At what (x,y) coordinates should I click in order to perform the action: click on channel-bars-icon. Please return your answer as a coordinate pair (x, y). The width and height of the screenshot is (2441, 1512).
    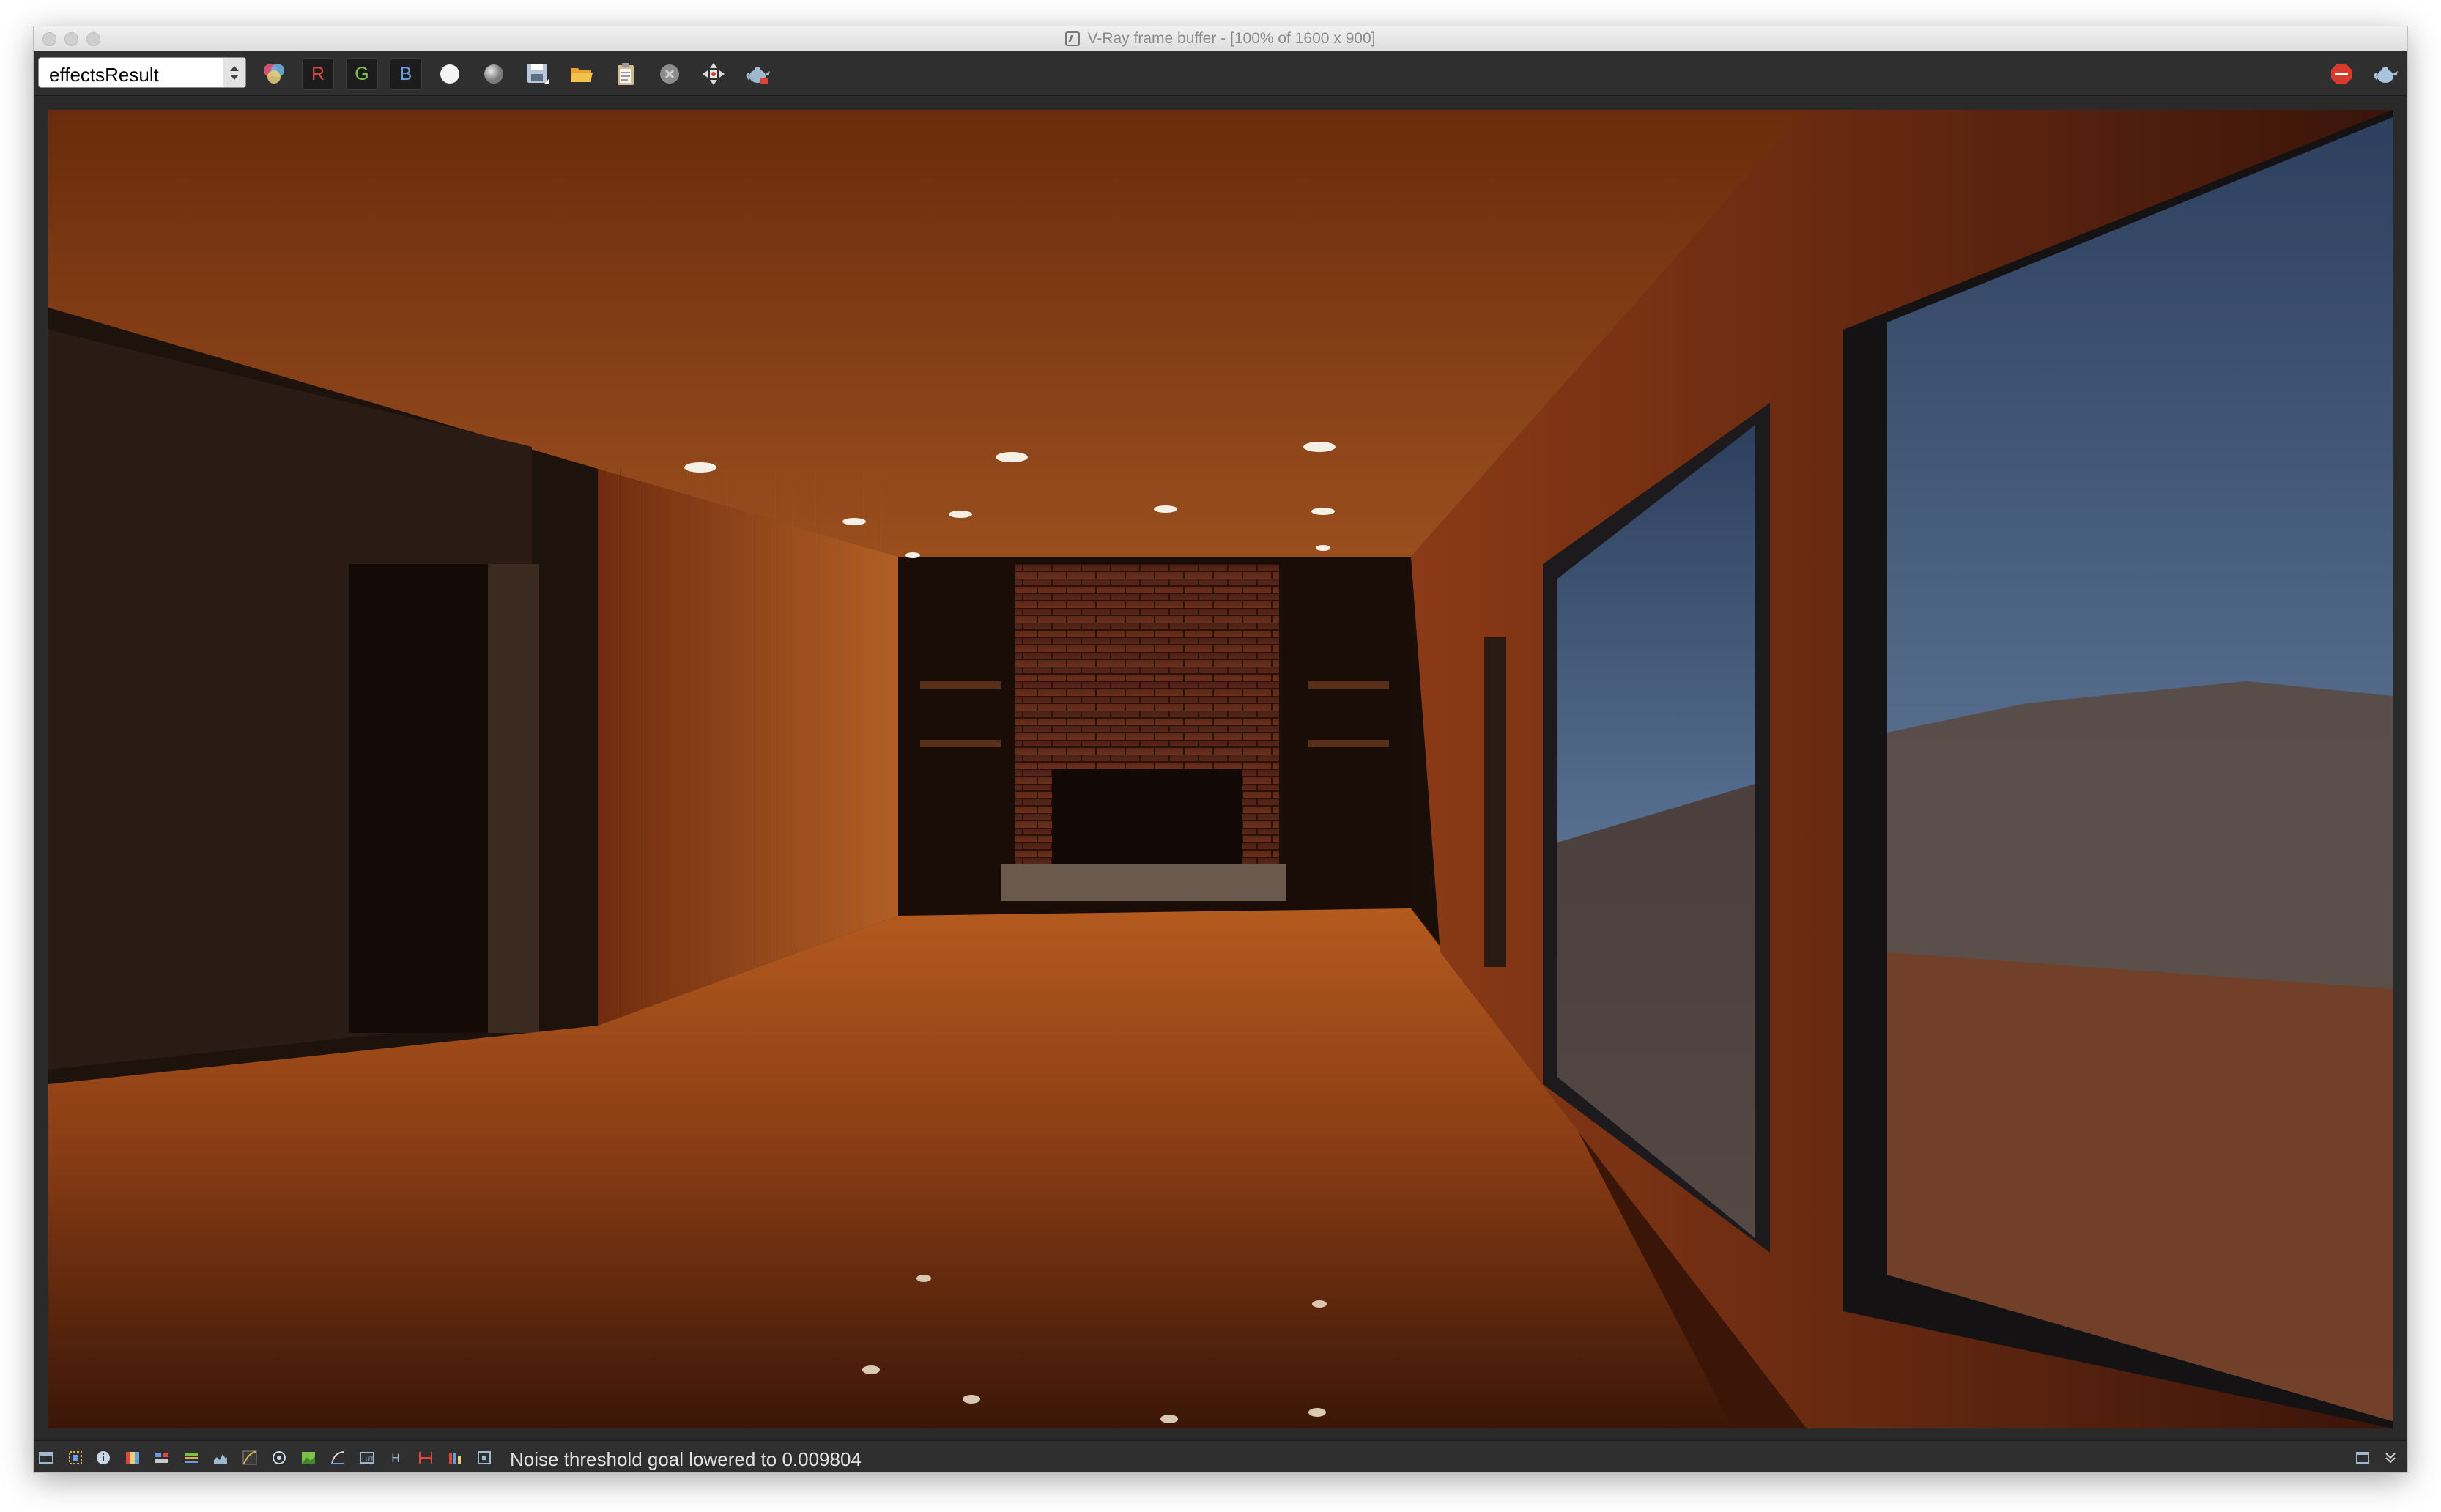
    Looking at the image, I should click on (455, 1458).